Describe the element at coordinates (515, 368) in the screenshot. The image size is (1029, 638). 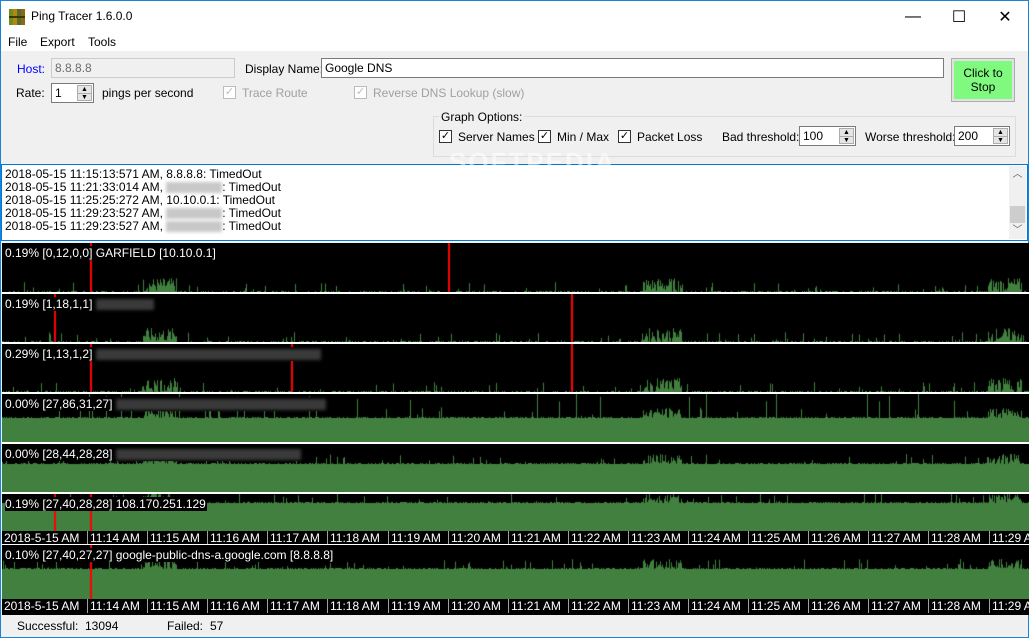
I see `ping-graph: 0.29% [1,13,1,2]` at that location.